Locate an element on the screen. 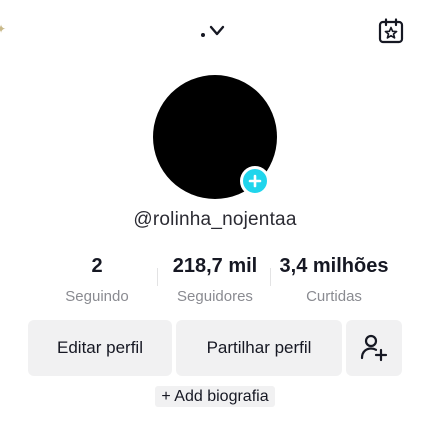  stat-followers-value: 218,7 mil is located at coordinates (215, 266).